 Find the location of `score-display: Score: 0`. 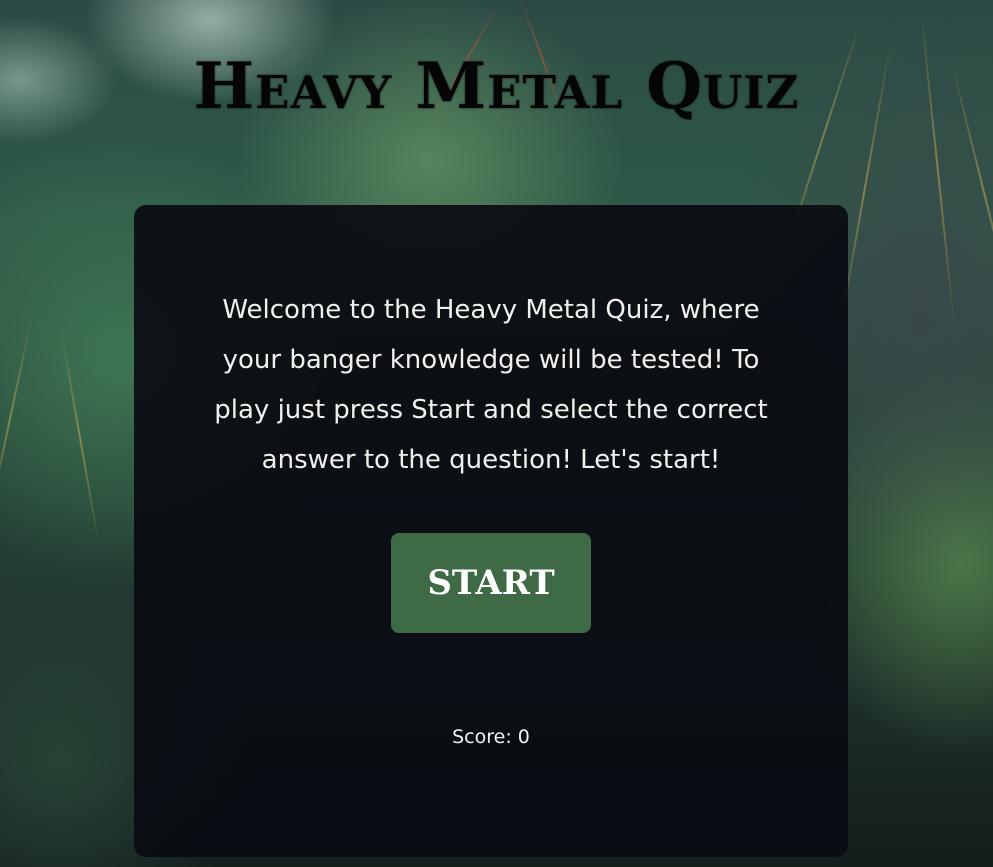

score-display: Score: 0 is located at coordinates (491, 737).